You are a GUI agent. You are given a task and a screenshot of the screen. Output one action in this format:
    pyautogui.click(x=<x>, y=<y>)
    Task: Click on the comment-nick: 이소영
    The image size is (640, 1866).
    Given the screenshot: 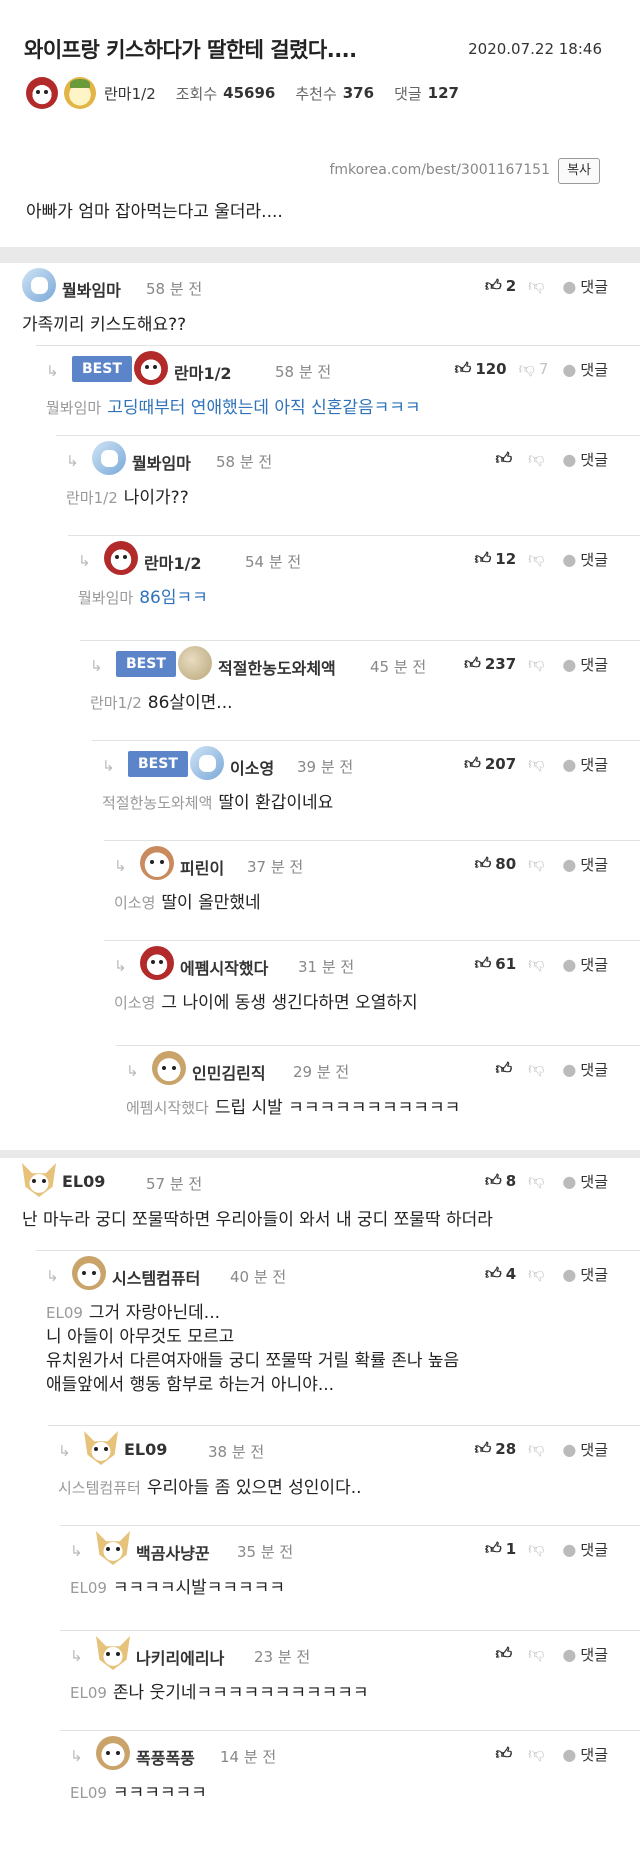 What is the action you would take?
    pyautogui.click(x=252, y=767)
    